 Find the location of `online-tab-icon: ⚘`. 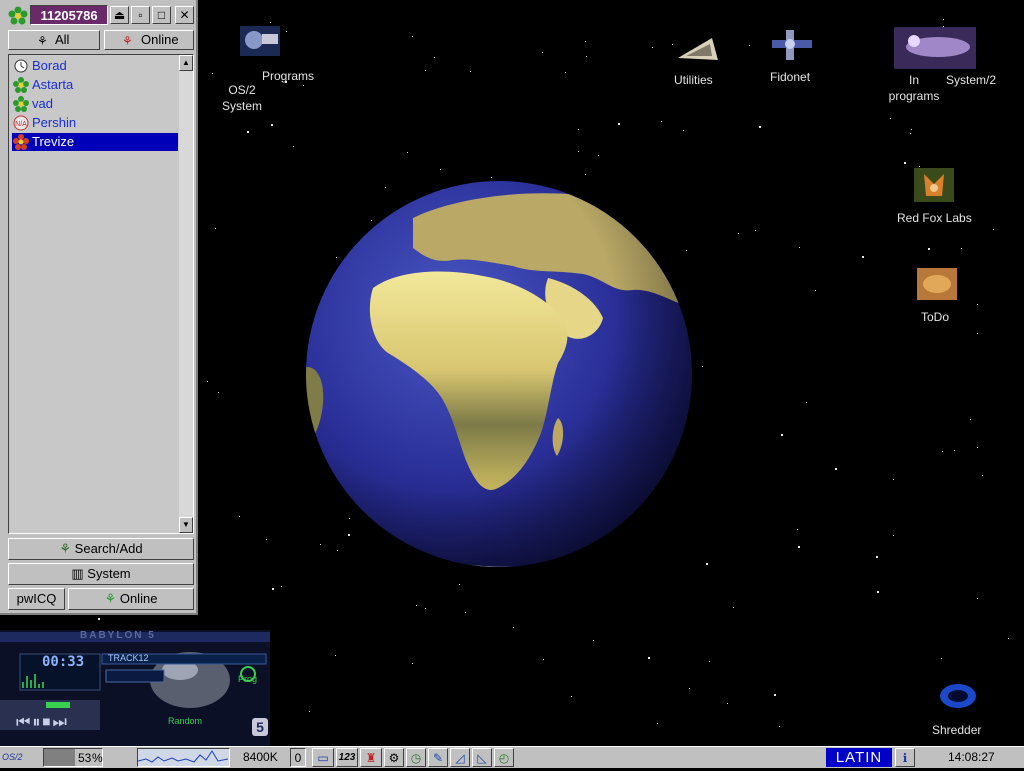

online-tab-icon: ⚘ is located at coordinates (127, 41).